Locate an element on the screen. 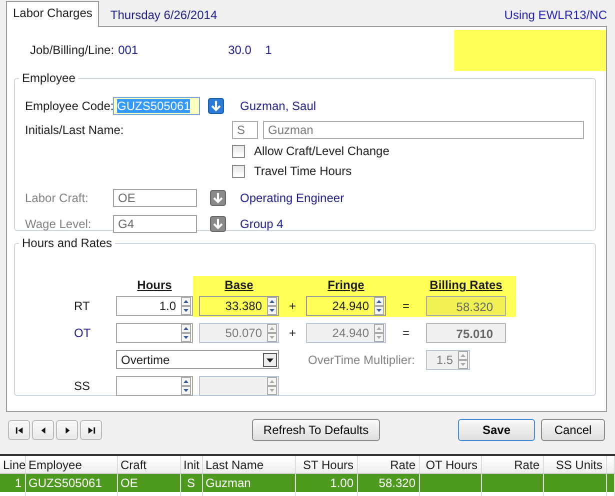 The height and width of the screenshot is (496, 615). column-header: Base is located at coordinates (239, 285).